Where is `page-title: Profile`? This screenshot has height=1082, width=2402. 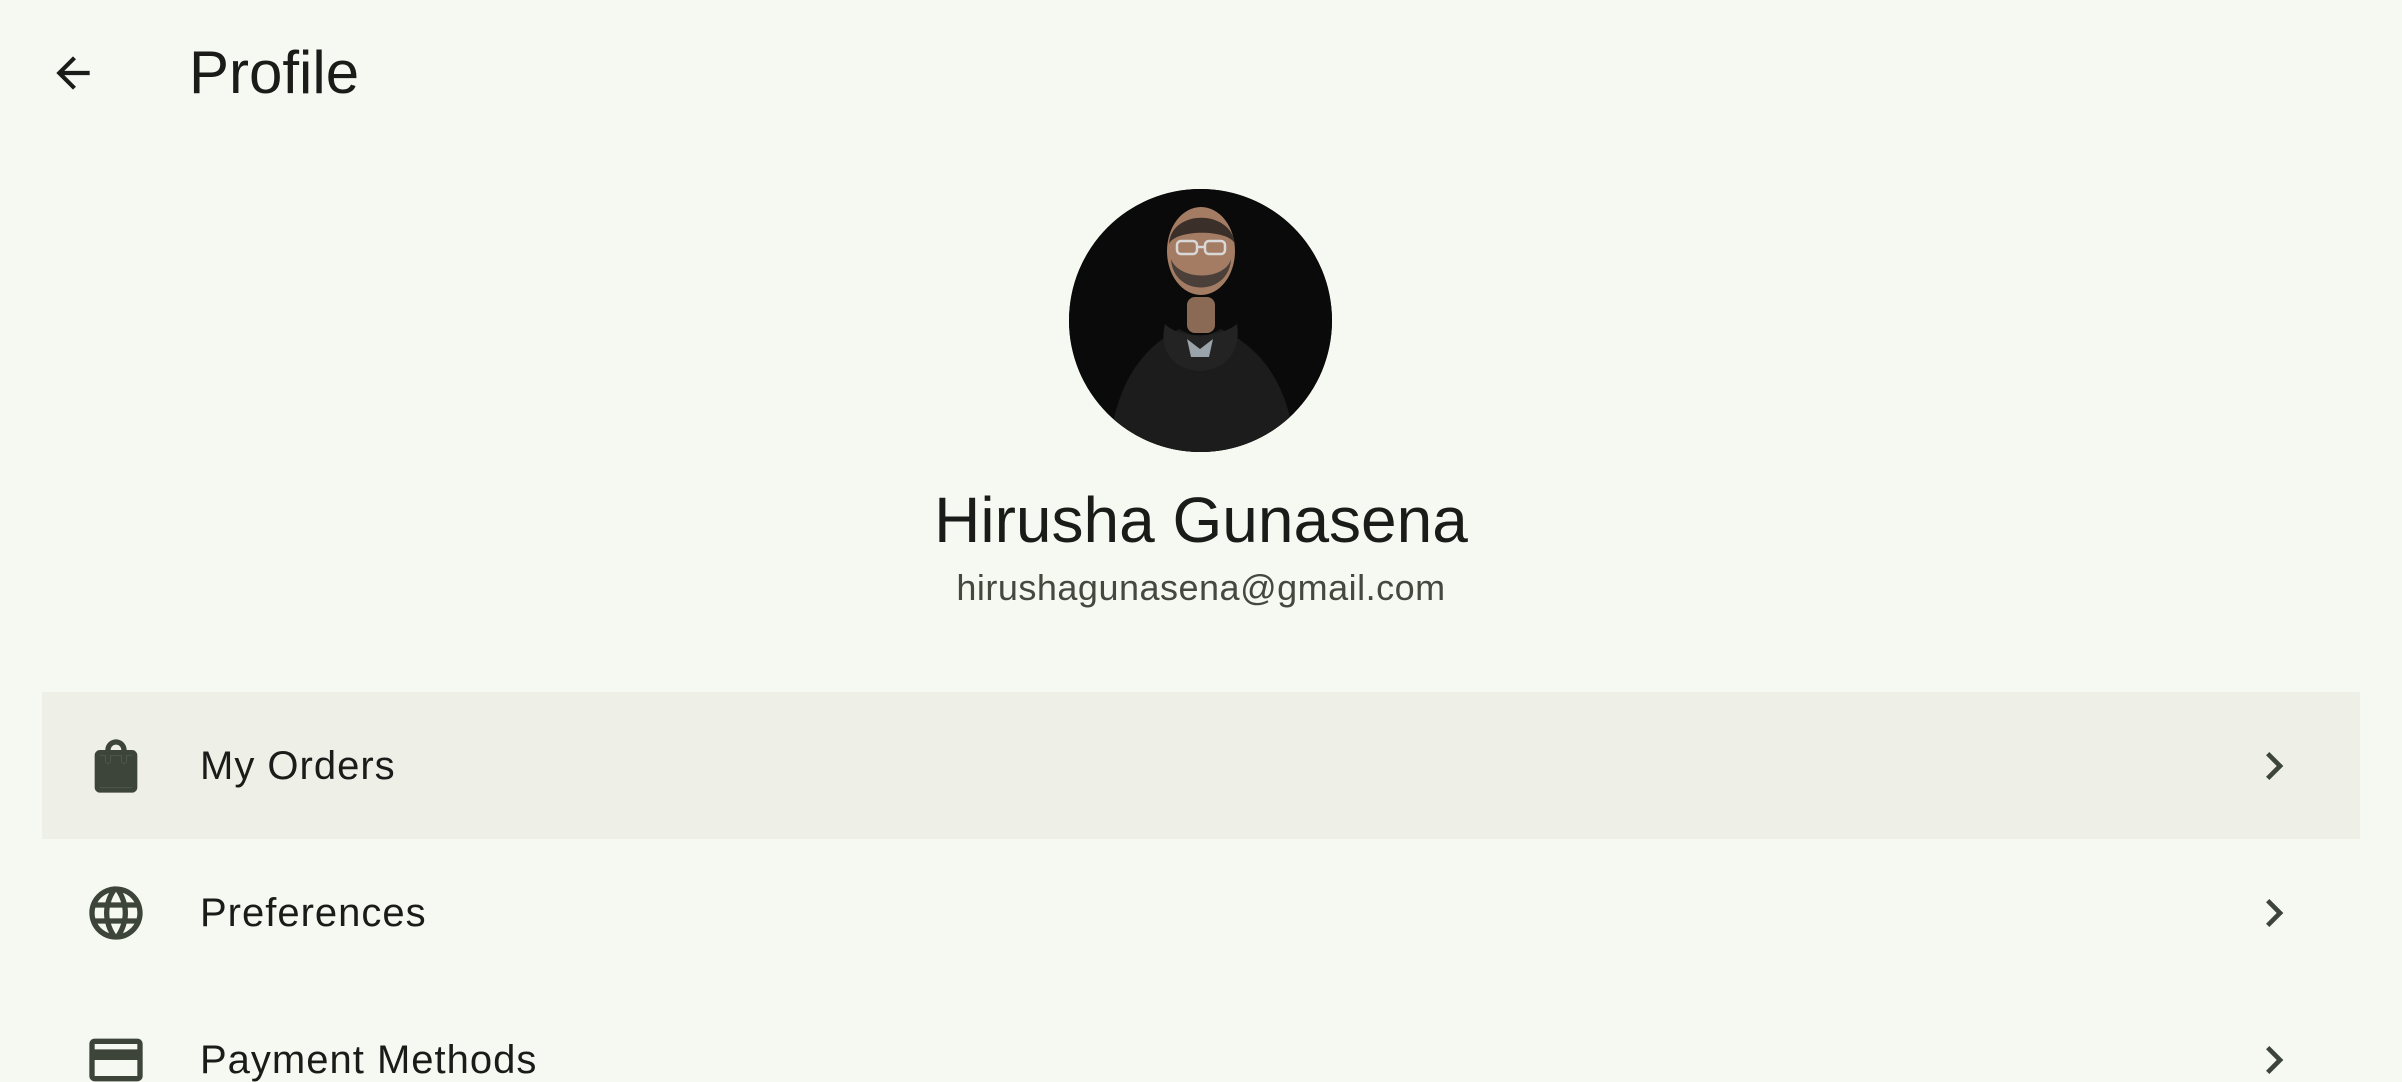 page-title: Profile is located at coordinates (274, 72).